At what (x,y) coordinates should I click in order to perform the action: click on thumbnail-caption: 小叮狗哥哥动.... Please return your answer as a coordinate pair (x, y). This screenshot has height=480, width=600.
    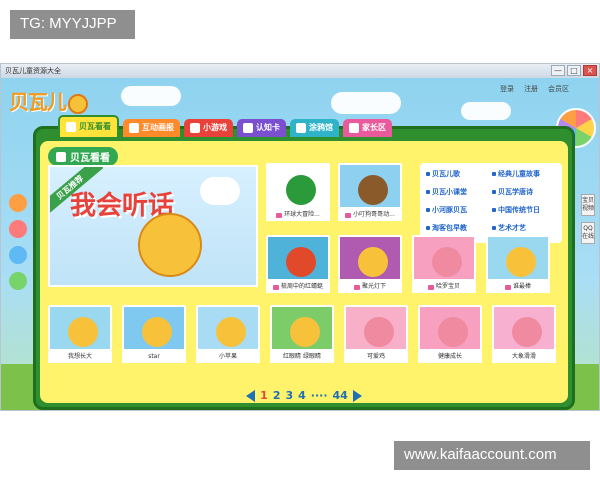
    Looking at the image, I should click on (370, 215).